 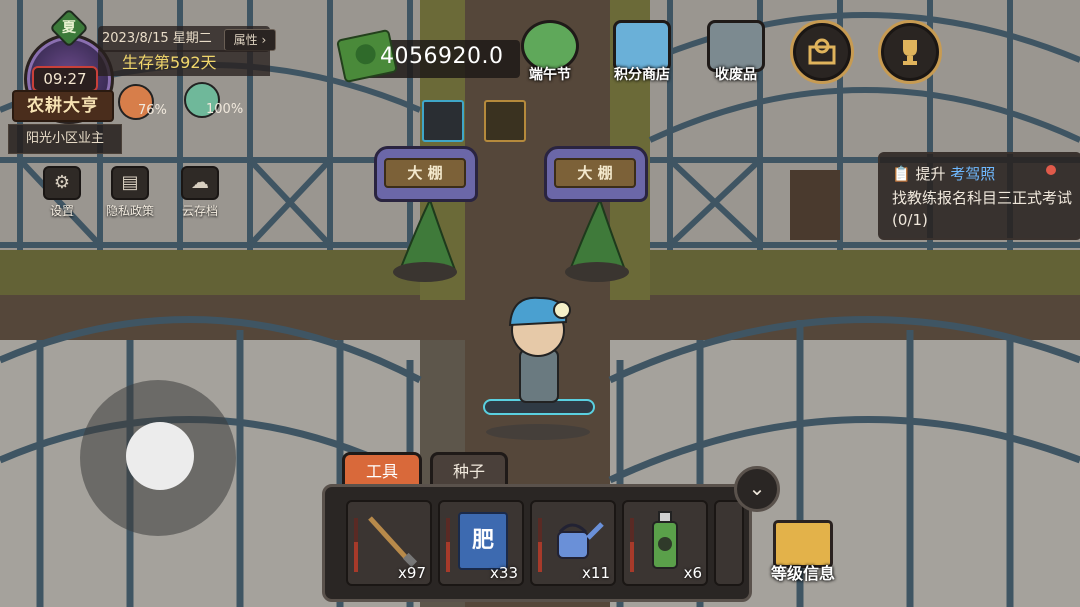 I want to click on location-pin-icon, so click(x=1051, y=170).